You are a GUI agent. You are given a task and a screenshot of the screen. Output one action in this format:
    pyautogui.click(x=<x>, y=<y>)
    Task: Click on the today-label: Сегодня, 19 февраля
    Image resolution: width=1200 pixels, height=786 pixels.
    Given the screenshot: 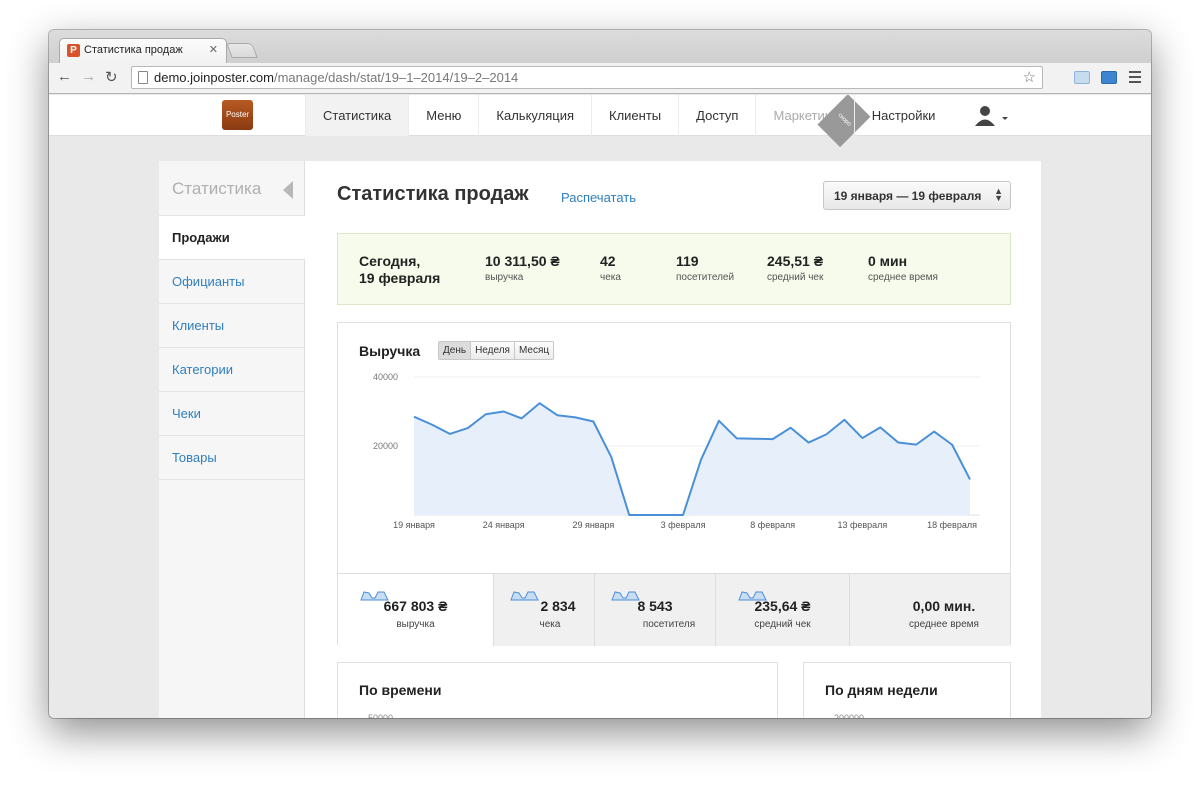 What is the action you would take?
    pyautogui.click(x=399, y=269)
    